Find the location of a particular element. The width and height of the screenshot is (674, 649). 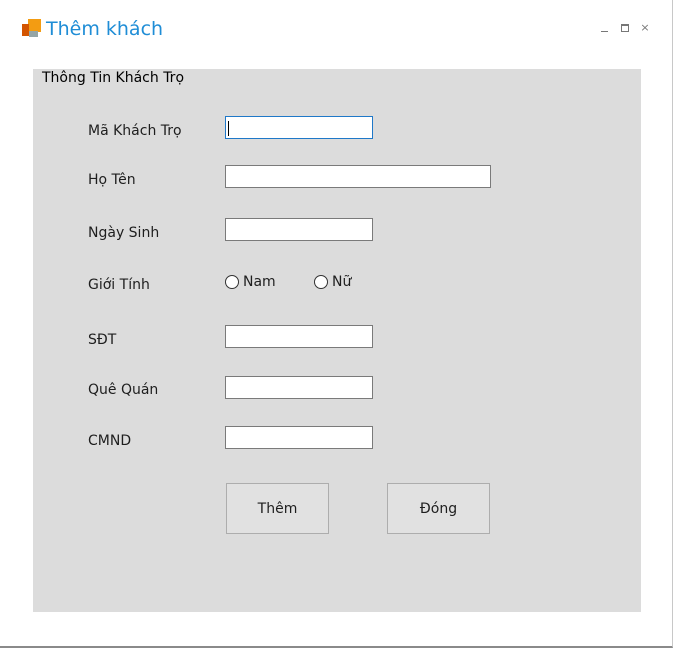

hometown-label: Quê Quán is located at coordinates (123, 390).